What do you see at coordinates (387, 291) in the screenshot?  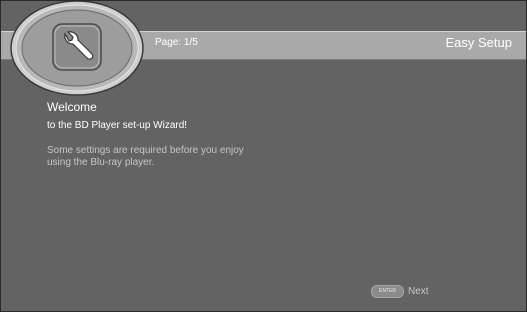 I see `enter-key-icon: ENTER` at bounding box center [387, 291].